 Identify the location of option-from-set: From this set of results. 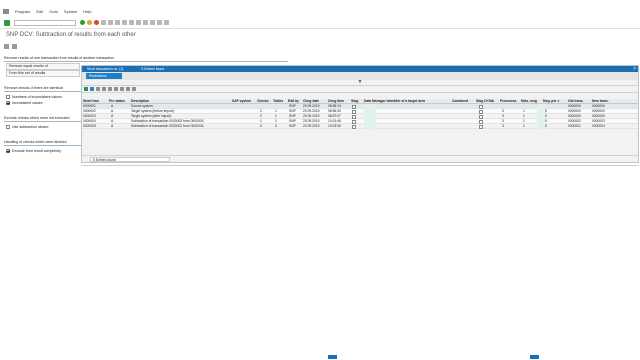
(43, 73).